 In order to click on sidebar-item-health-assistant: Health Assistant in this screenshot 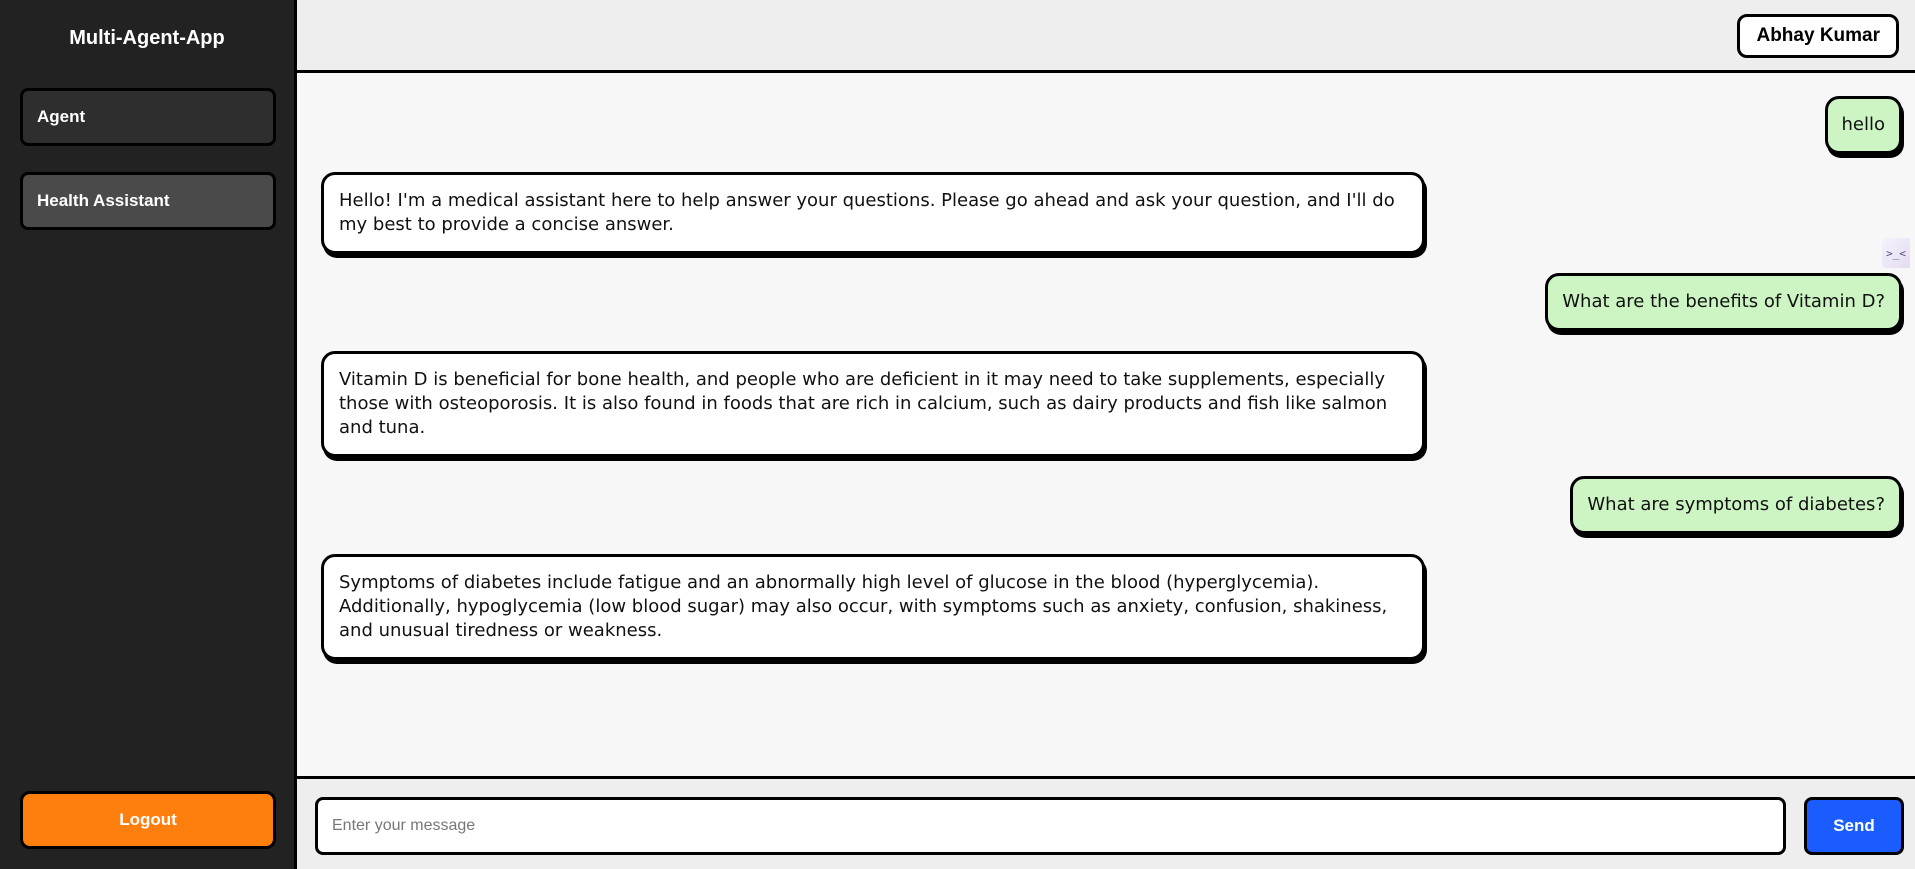, I will do `click(148, 201)`.